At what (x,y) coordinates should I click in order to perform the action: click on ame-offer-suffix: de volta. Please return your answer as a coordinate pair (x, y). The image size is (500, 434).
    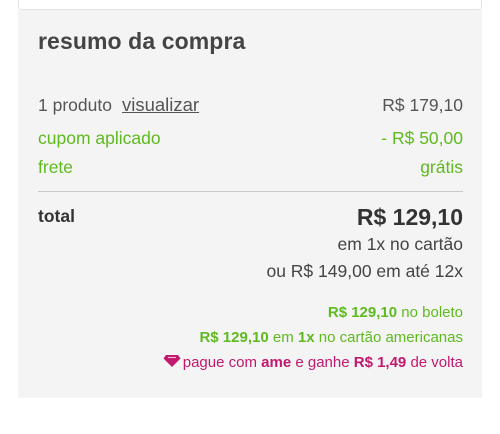
    Looking at the image, I should click on (434, 362).